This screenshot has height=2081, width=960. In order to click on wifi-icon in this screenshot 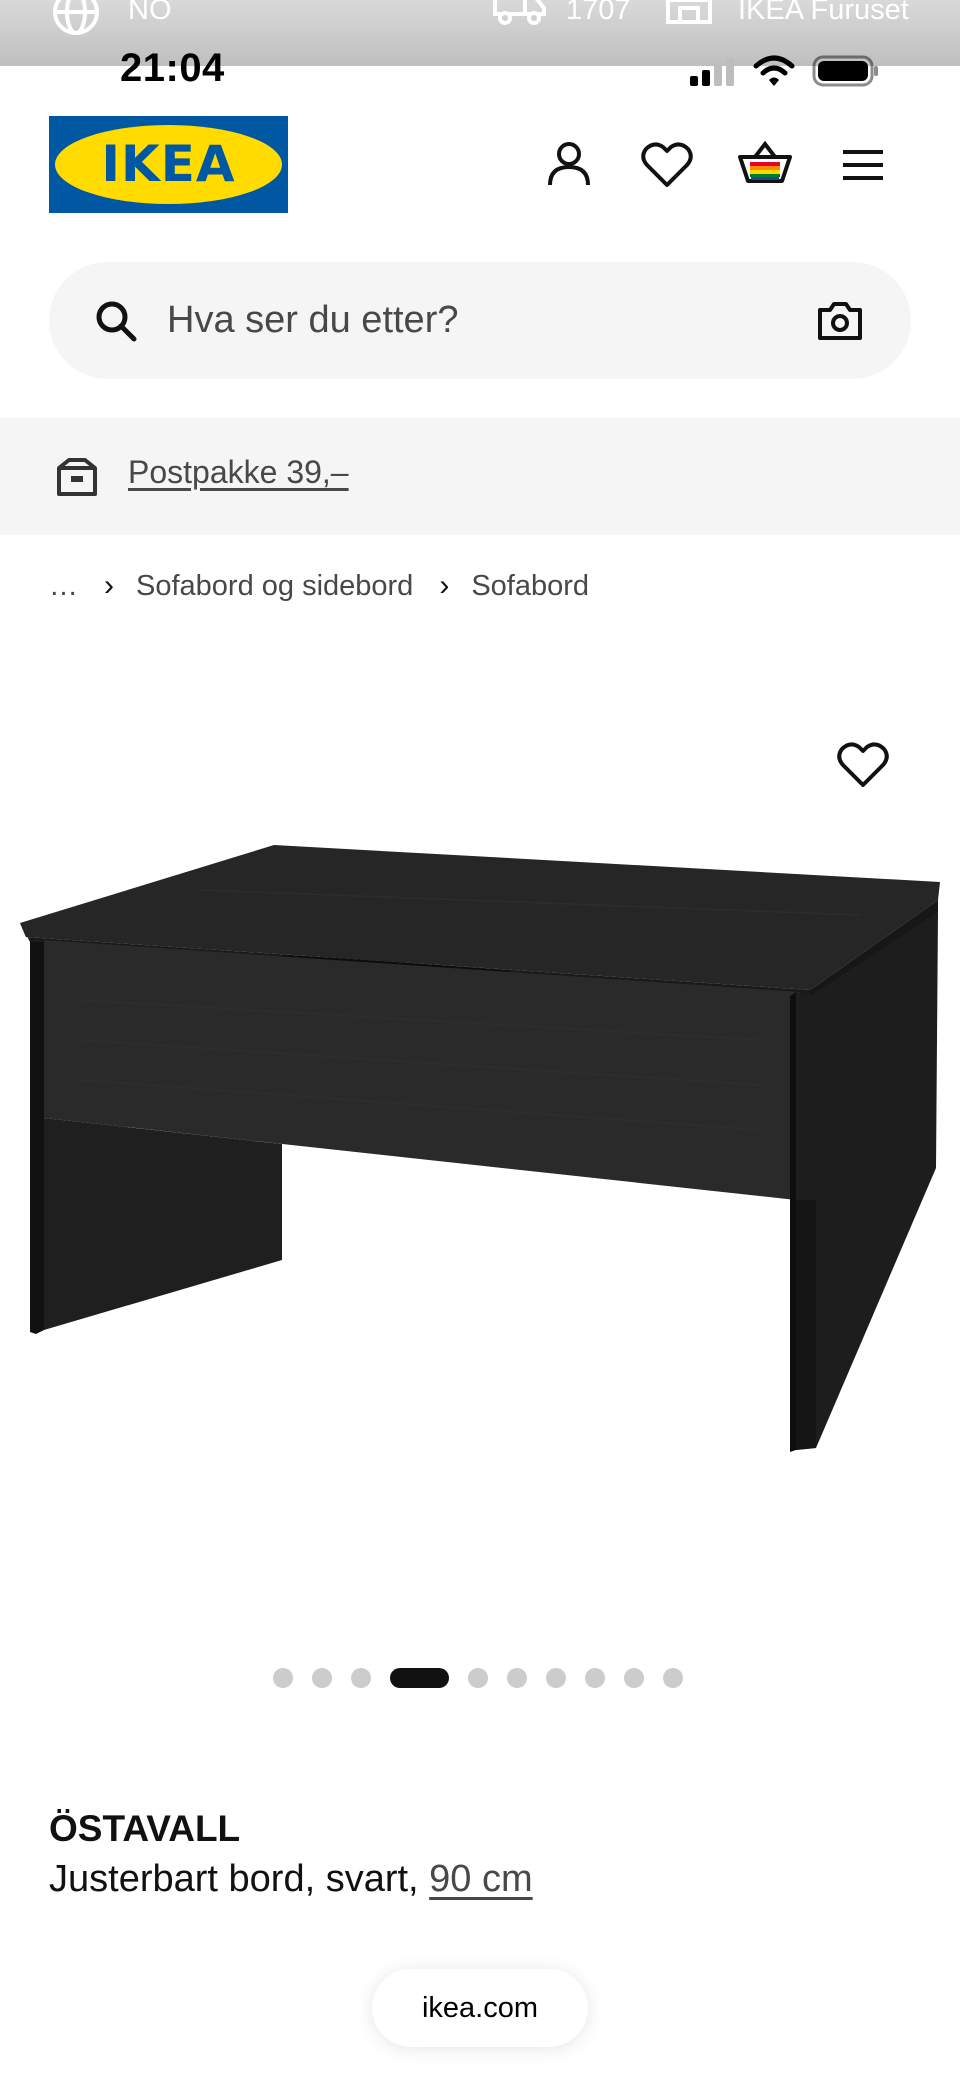, I will do `click(774, 70)`.